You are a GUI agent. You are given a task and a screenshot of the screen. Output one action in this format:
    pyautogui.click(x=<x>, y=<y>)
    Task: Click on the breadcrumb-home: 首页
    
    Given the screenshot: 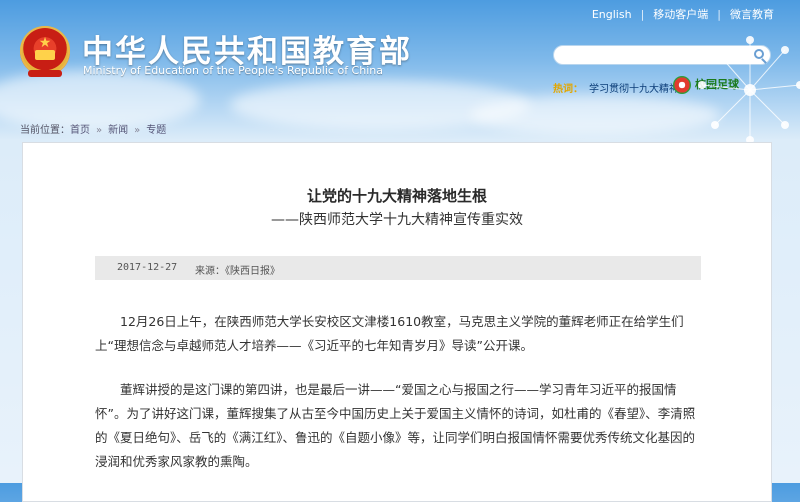 What is the action you would take?
    pyautogui.click(x=80, y=130)
    